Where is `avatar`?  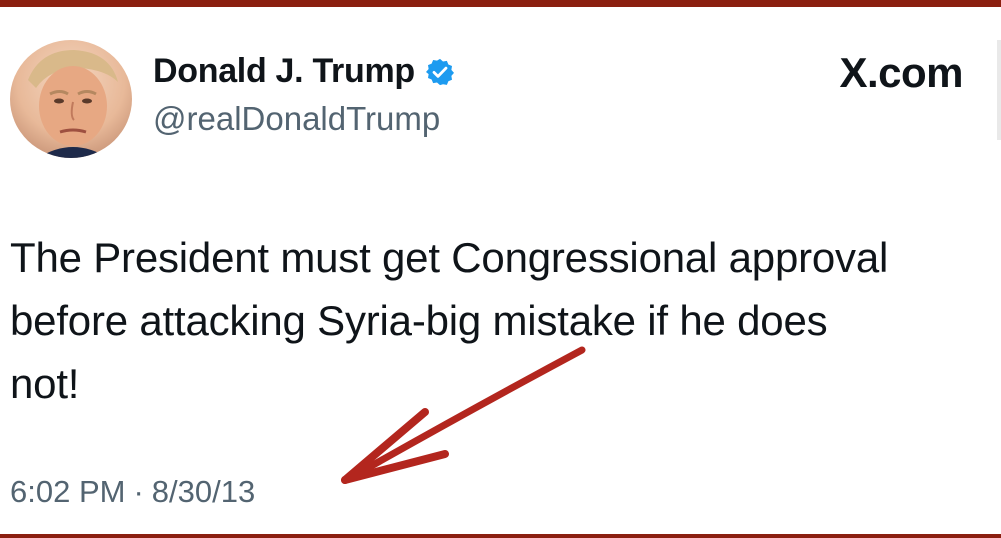 avatar is located at coordinates (71, 99).